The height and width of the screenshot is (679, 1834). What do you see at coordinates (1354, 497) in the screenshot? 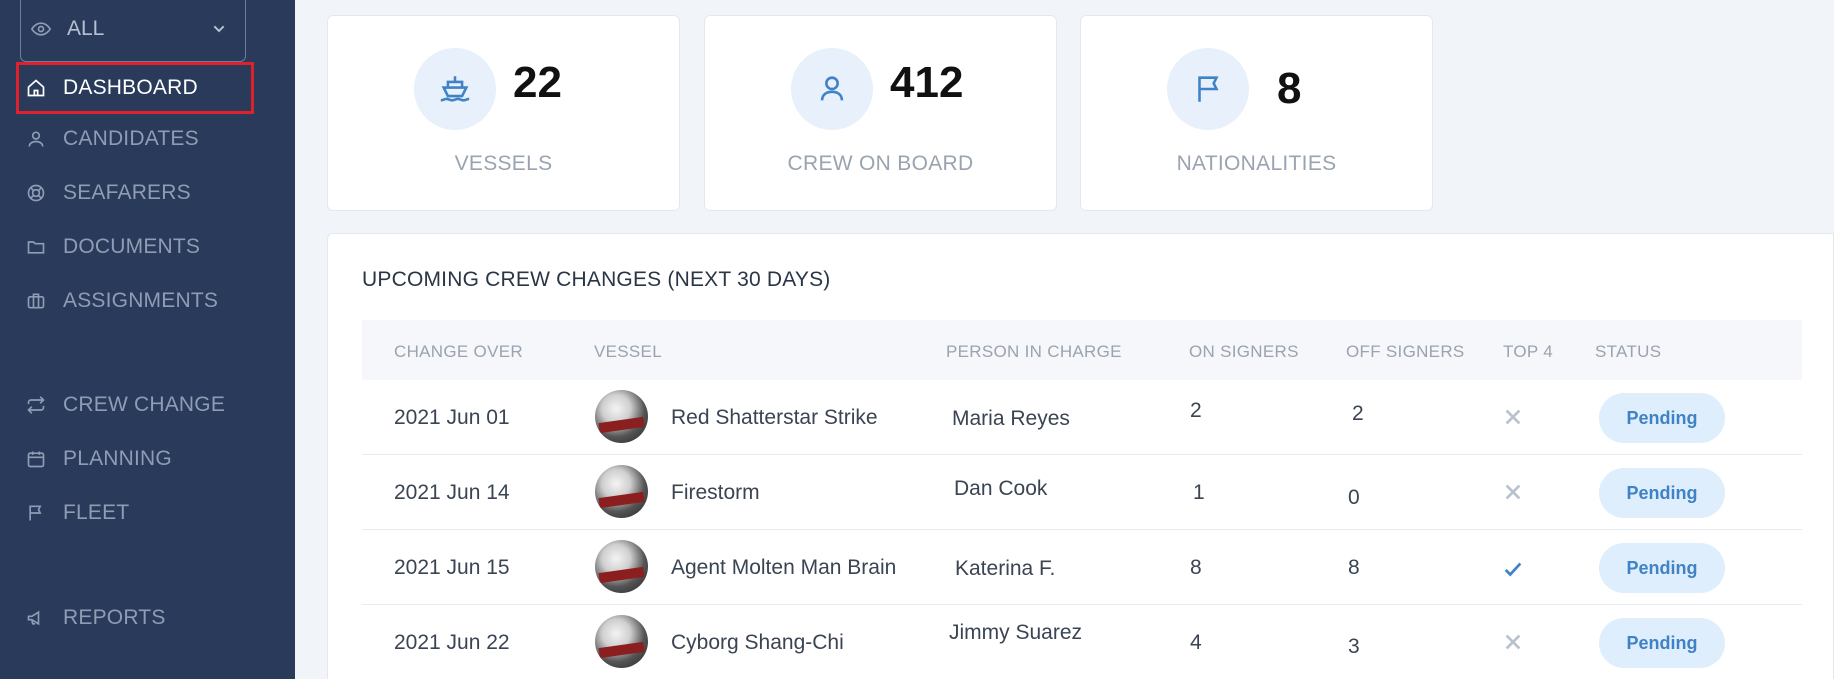
I see `off-signers-count: 0` at bounding box center [1354, 497].